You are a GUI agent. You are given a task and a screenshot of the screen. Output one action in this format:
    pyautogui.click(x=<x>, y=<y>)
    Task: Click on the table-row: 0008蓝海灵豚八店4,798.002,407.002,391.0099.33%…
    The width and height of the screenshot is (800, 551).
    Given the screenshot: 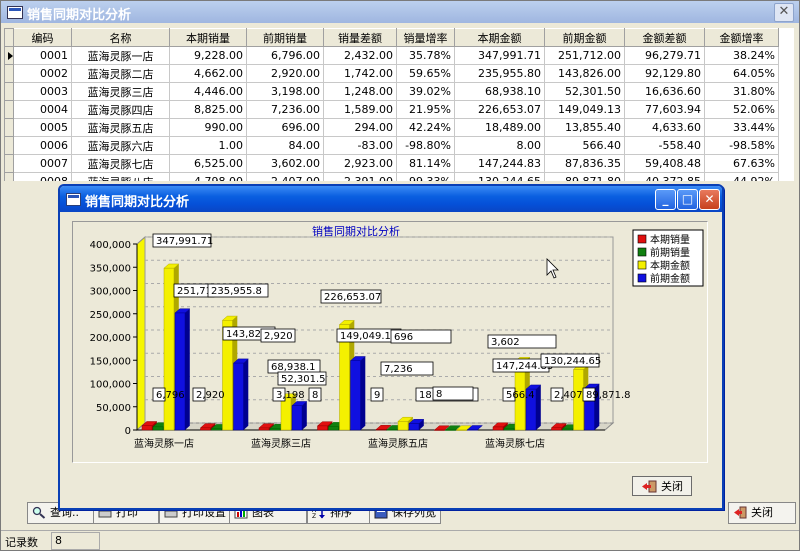 What is the action you would take?
    pyautogui.click(x=391, y=176)
    